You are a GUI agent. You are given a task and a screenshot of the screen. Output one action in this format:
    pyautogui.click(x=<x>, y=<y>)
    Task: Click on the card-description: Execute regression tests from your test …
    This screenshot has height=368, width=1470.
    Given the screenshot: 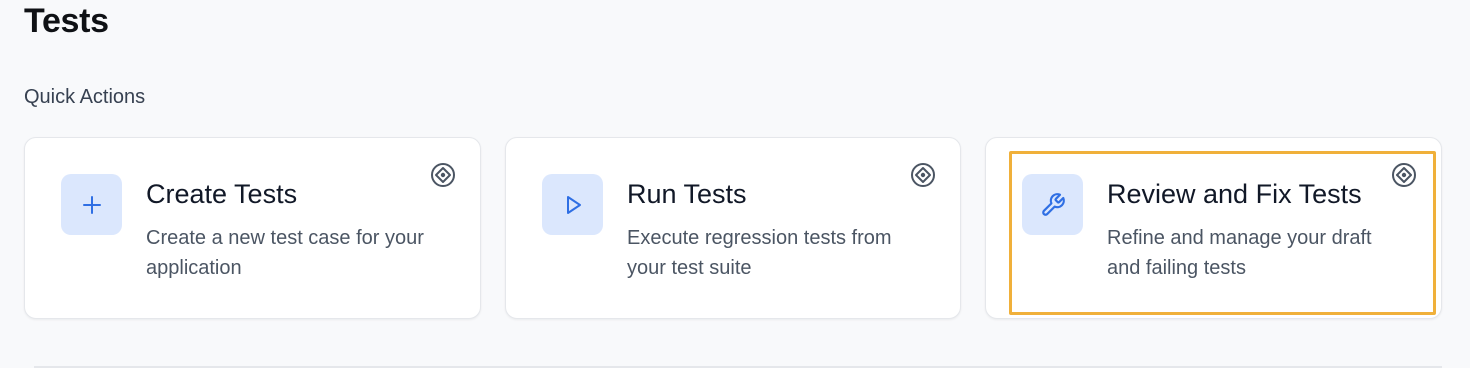 What is the action you would take?
    pyautogui.click(x=759, y=253)
    